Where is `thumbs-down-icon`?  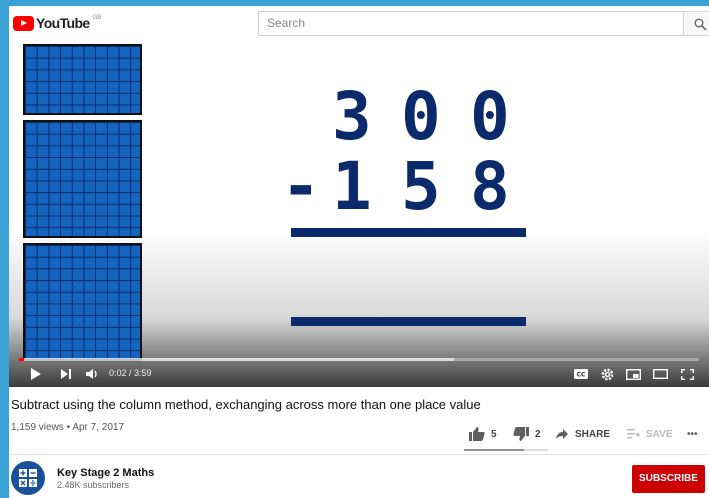
thumbs-down-icon is located at coordinates (521, 434).